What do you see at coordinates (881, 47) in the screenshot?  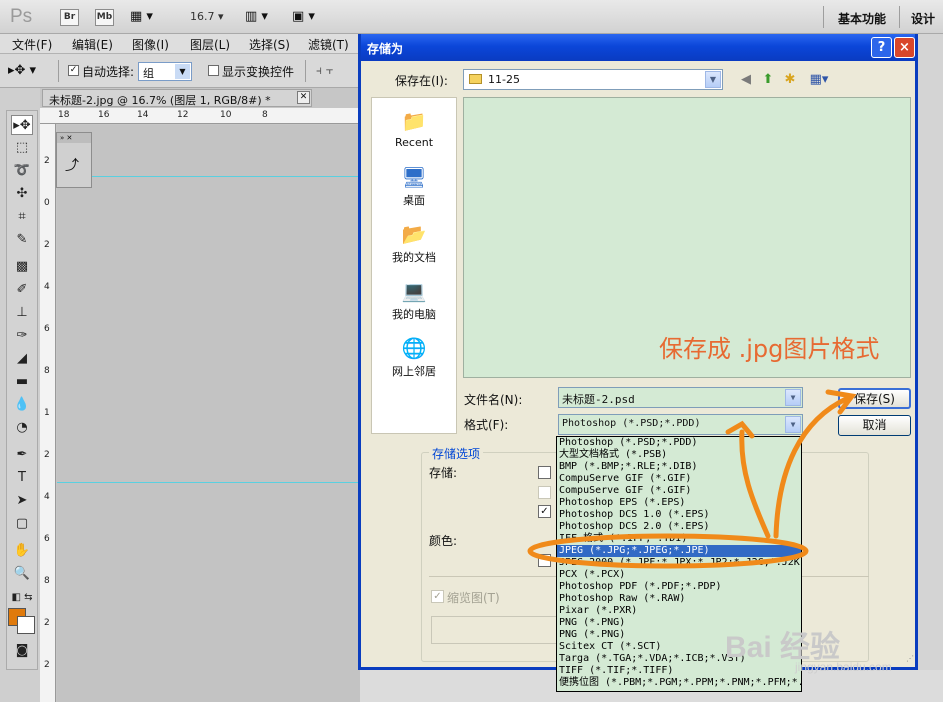 I see `help-button: ?` at bounding box center [881, 47].